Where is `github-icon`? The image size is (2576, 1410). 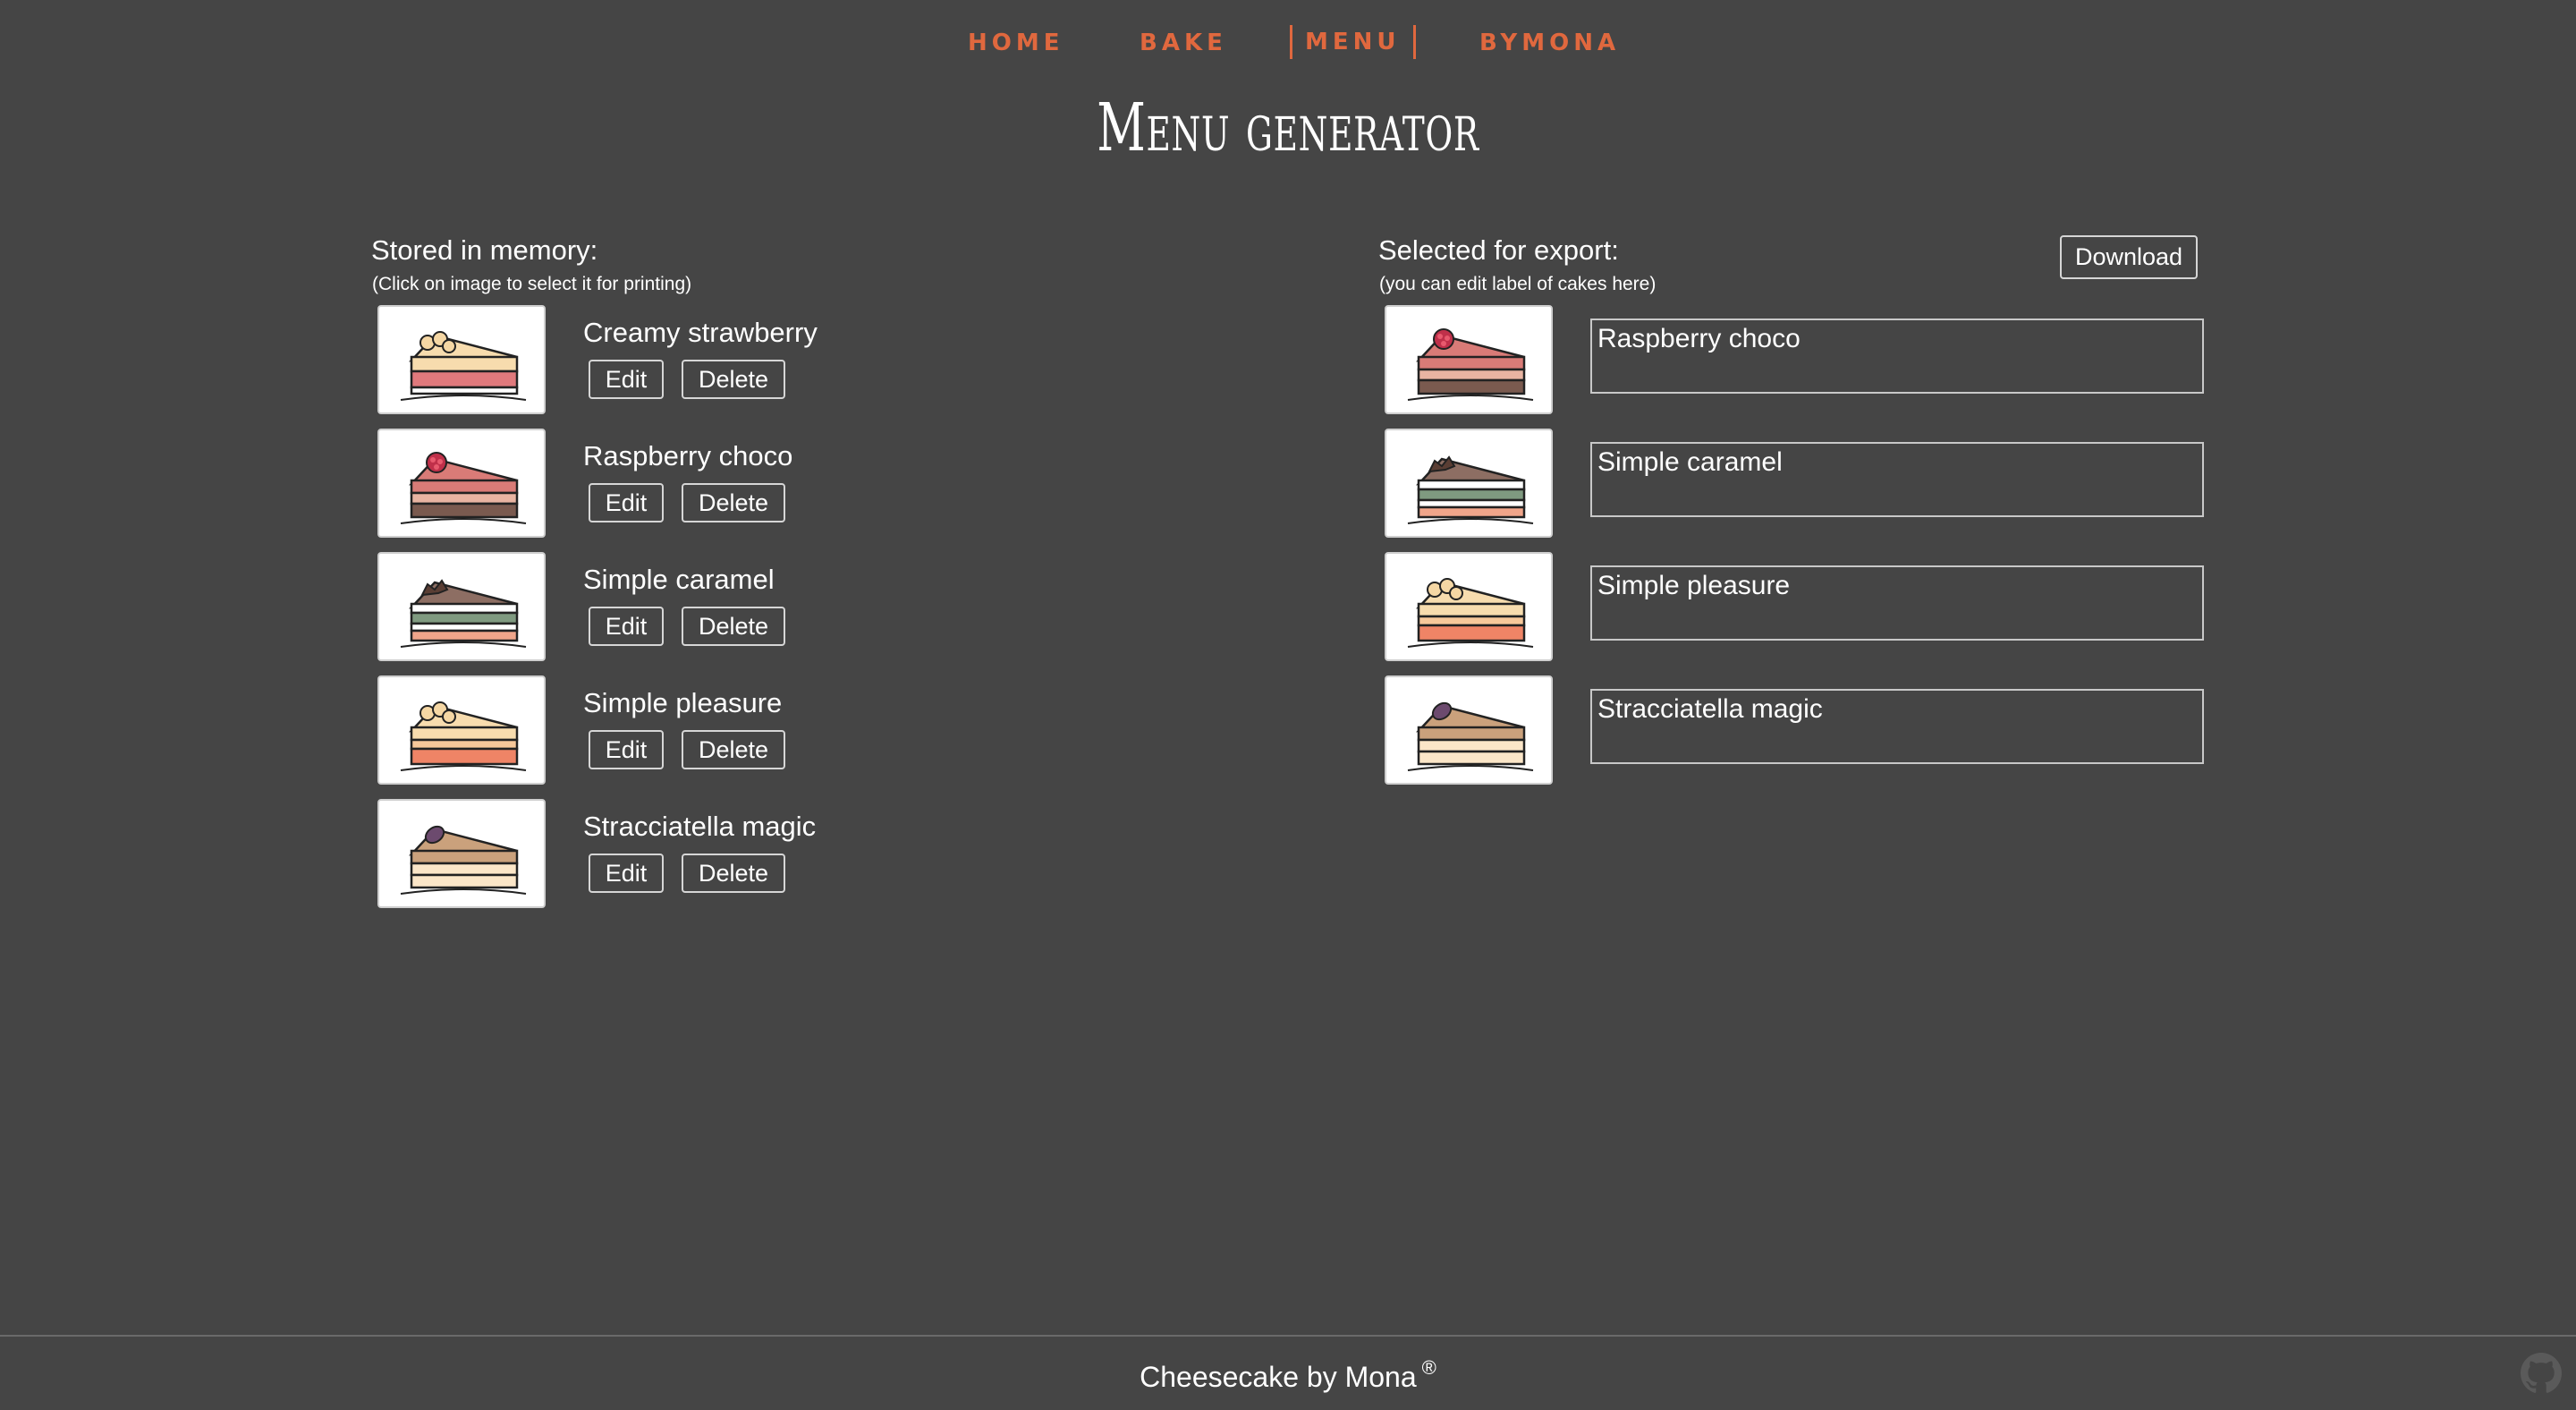
github-icon is located at coordinates (2541, 1373).